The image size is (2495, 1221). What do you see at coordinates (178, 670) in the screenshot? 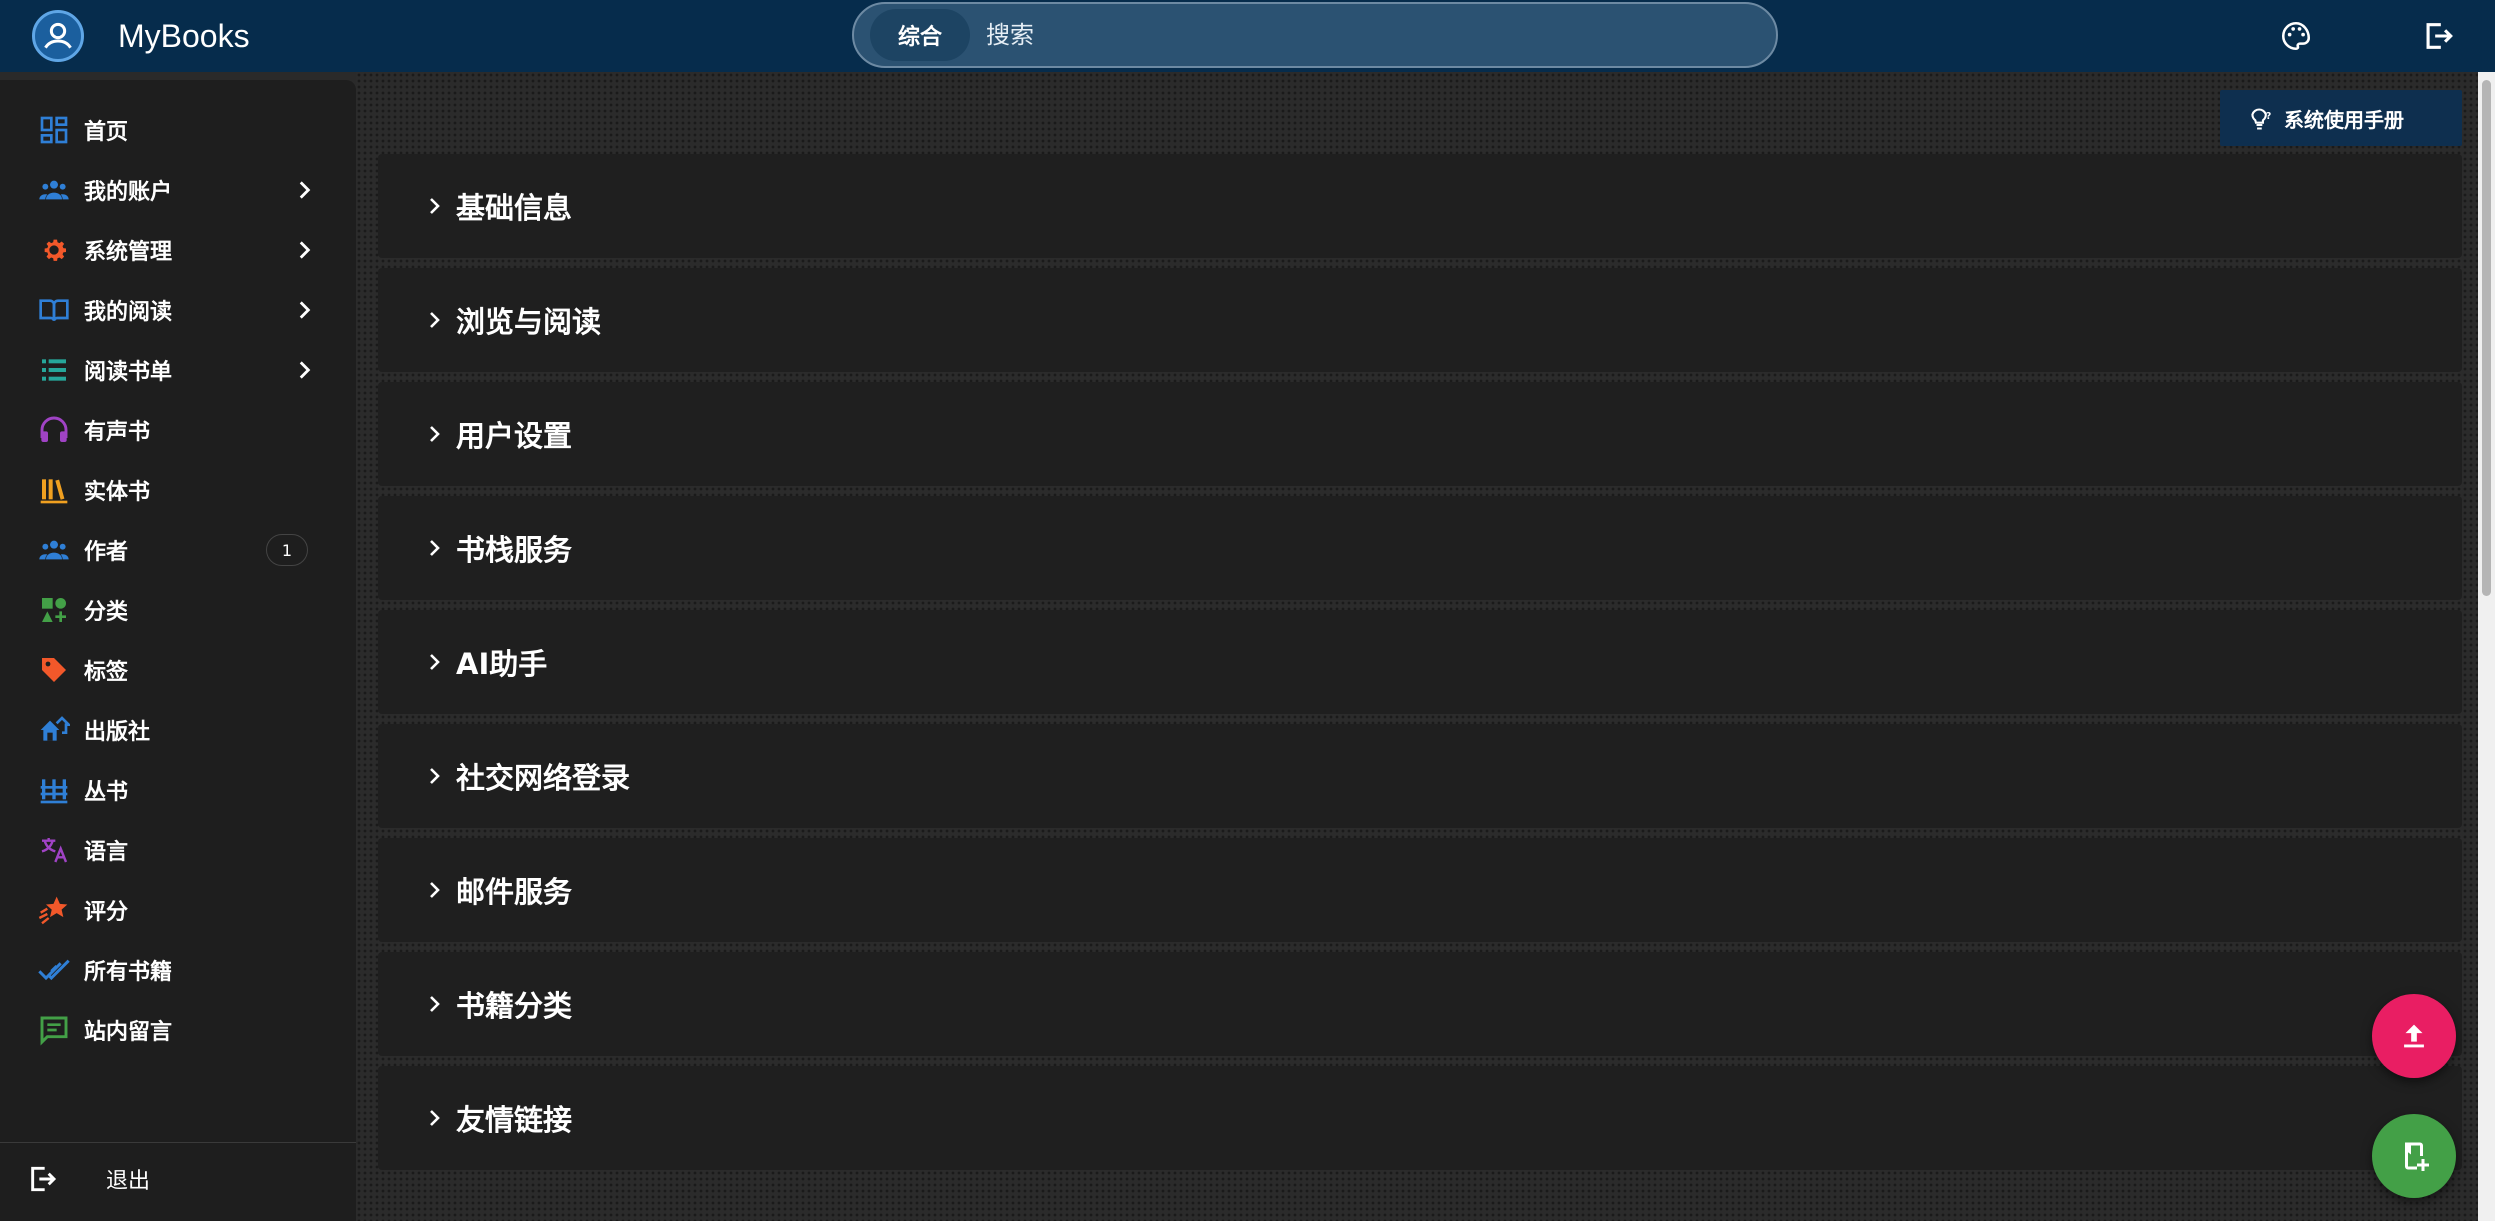
I see `sidebar-item: 标签` at bounding box center [178, 670].